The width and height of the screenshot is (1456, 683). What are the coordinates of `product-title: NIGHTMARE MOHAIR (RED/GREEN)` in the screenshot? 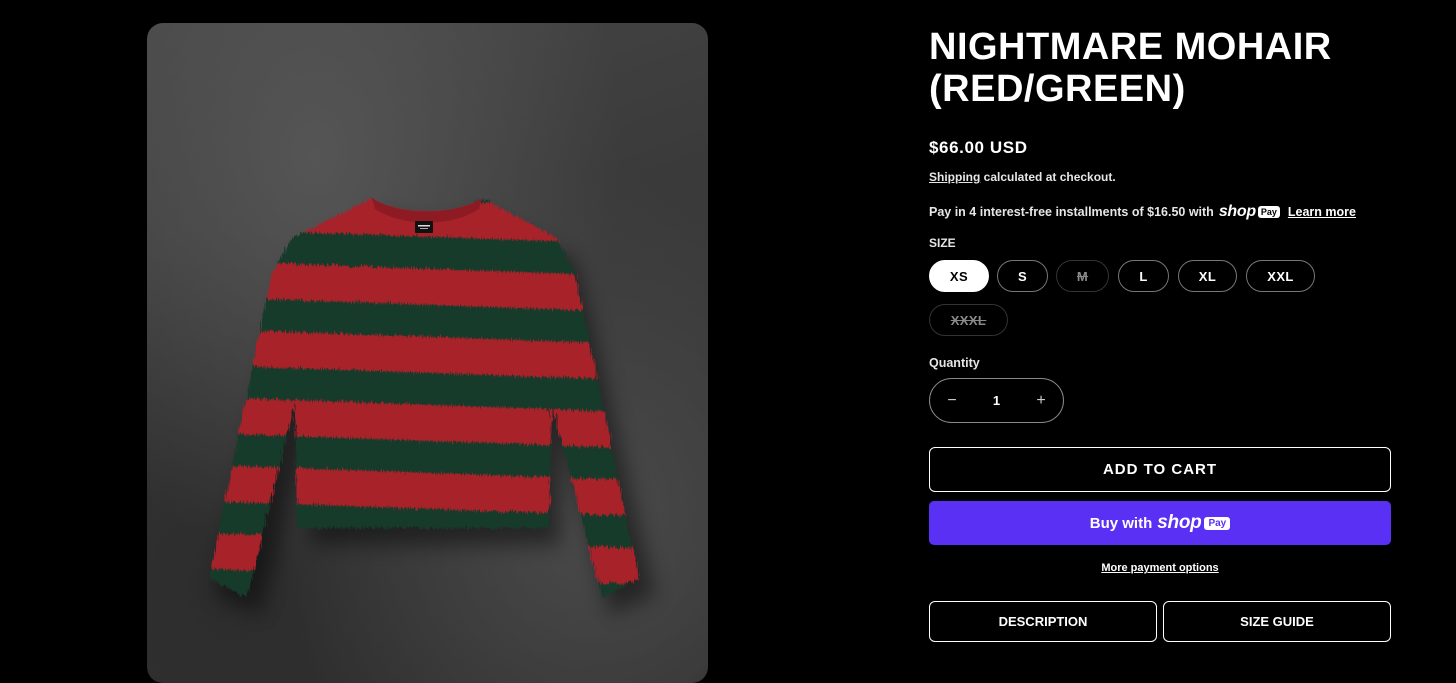 It's located at (1130, 68).